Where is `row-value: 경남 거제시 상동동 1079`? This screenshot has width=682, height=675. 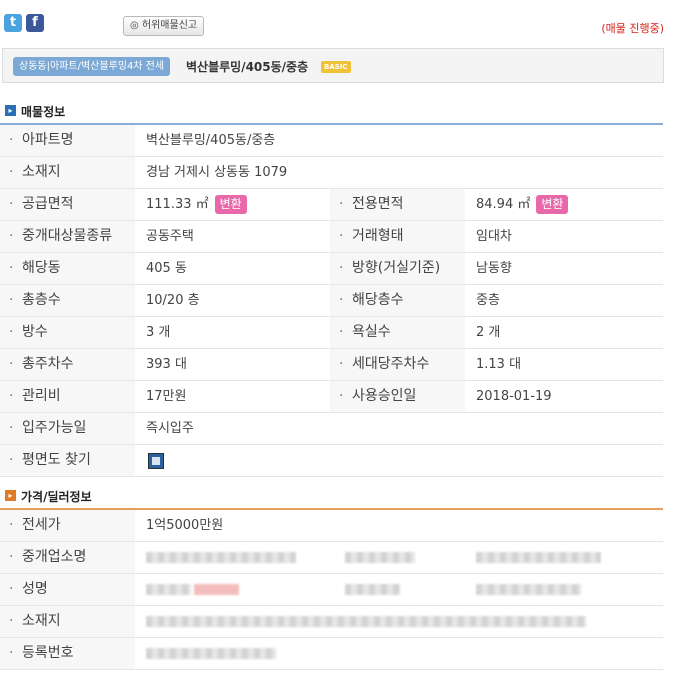
row-value: 경남 거제시 상동동 1079 is located at coordinates (217, 172).